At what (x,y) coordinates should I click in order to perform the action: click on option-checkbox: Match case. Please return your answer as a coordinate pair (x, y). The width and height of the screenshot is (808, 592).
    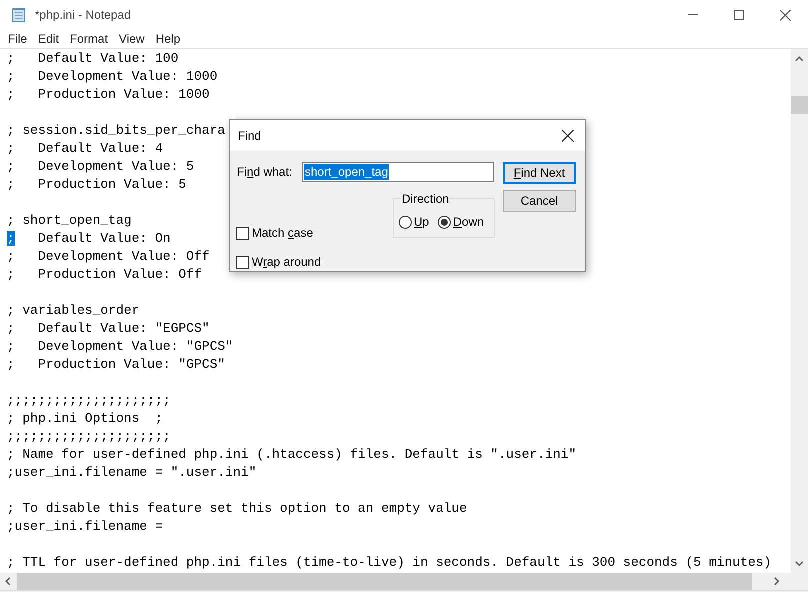
    Looking at the image, I should click on (279, 233).